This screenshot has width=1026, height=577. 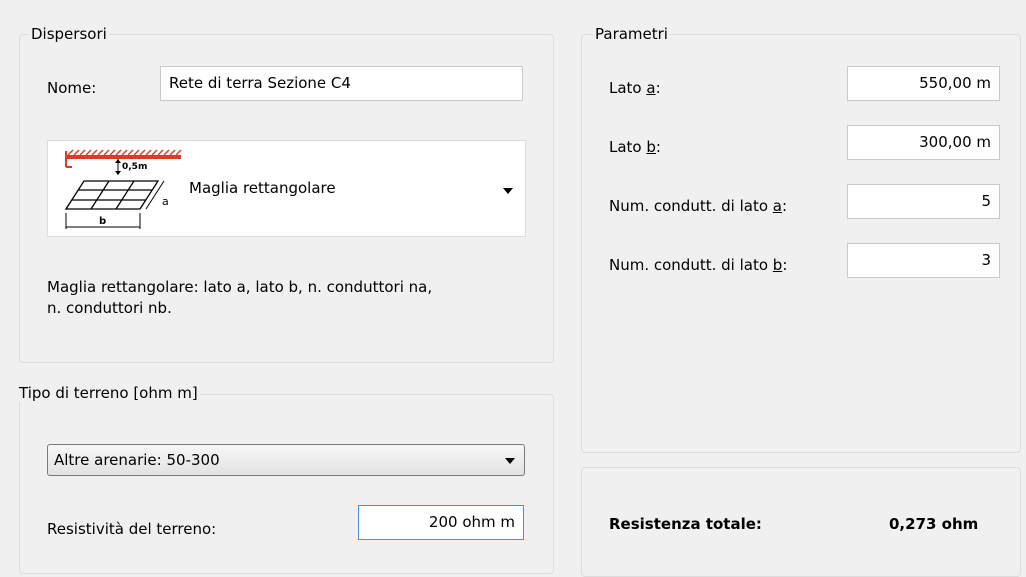 I want to click on conduttori-b-field: 3, so click(x=923, y=260).